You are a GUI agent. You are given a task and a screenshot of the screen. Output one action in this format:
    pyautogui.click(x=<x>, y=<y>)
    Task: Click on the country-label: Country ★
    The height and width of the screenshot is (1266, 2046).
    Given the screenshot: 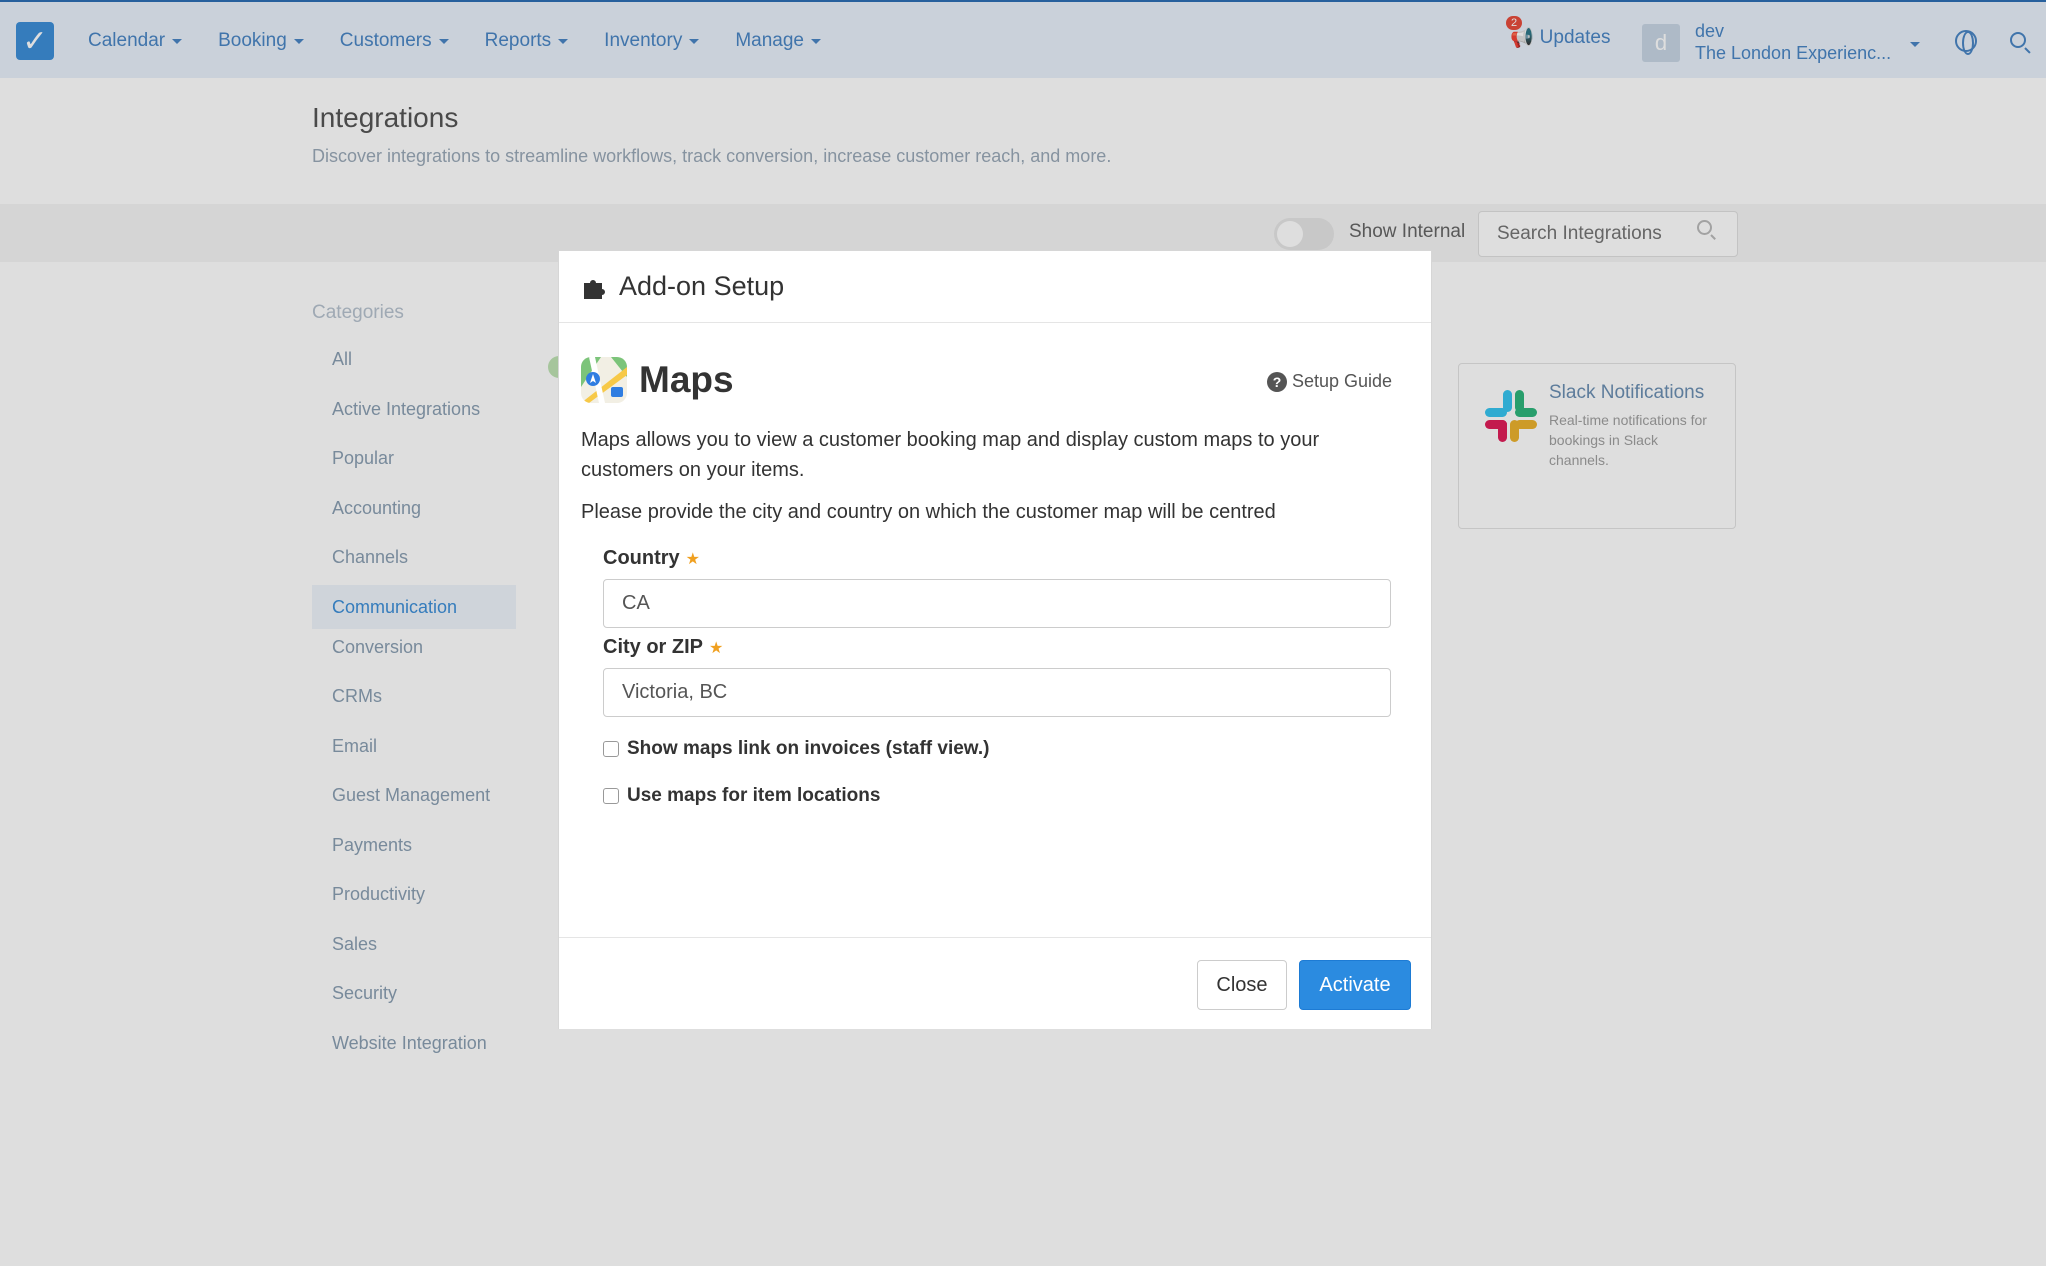 What is the action you would take?
    pyautogui.click(x=652, y=558)
    